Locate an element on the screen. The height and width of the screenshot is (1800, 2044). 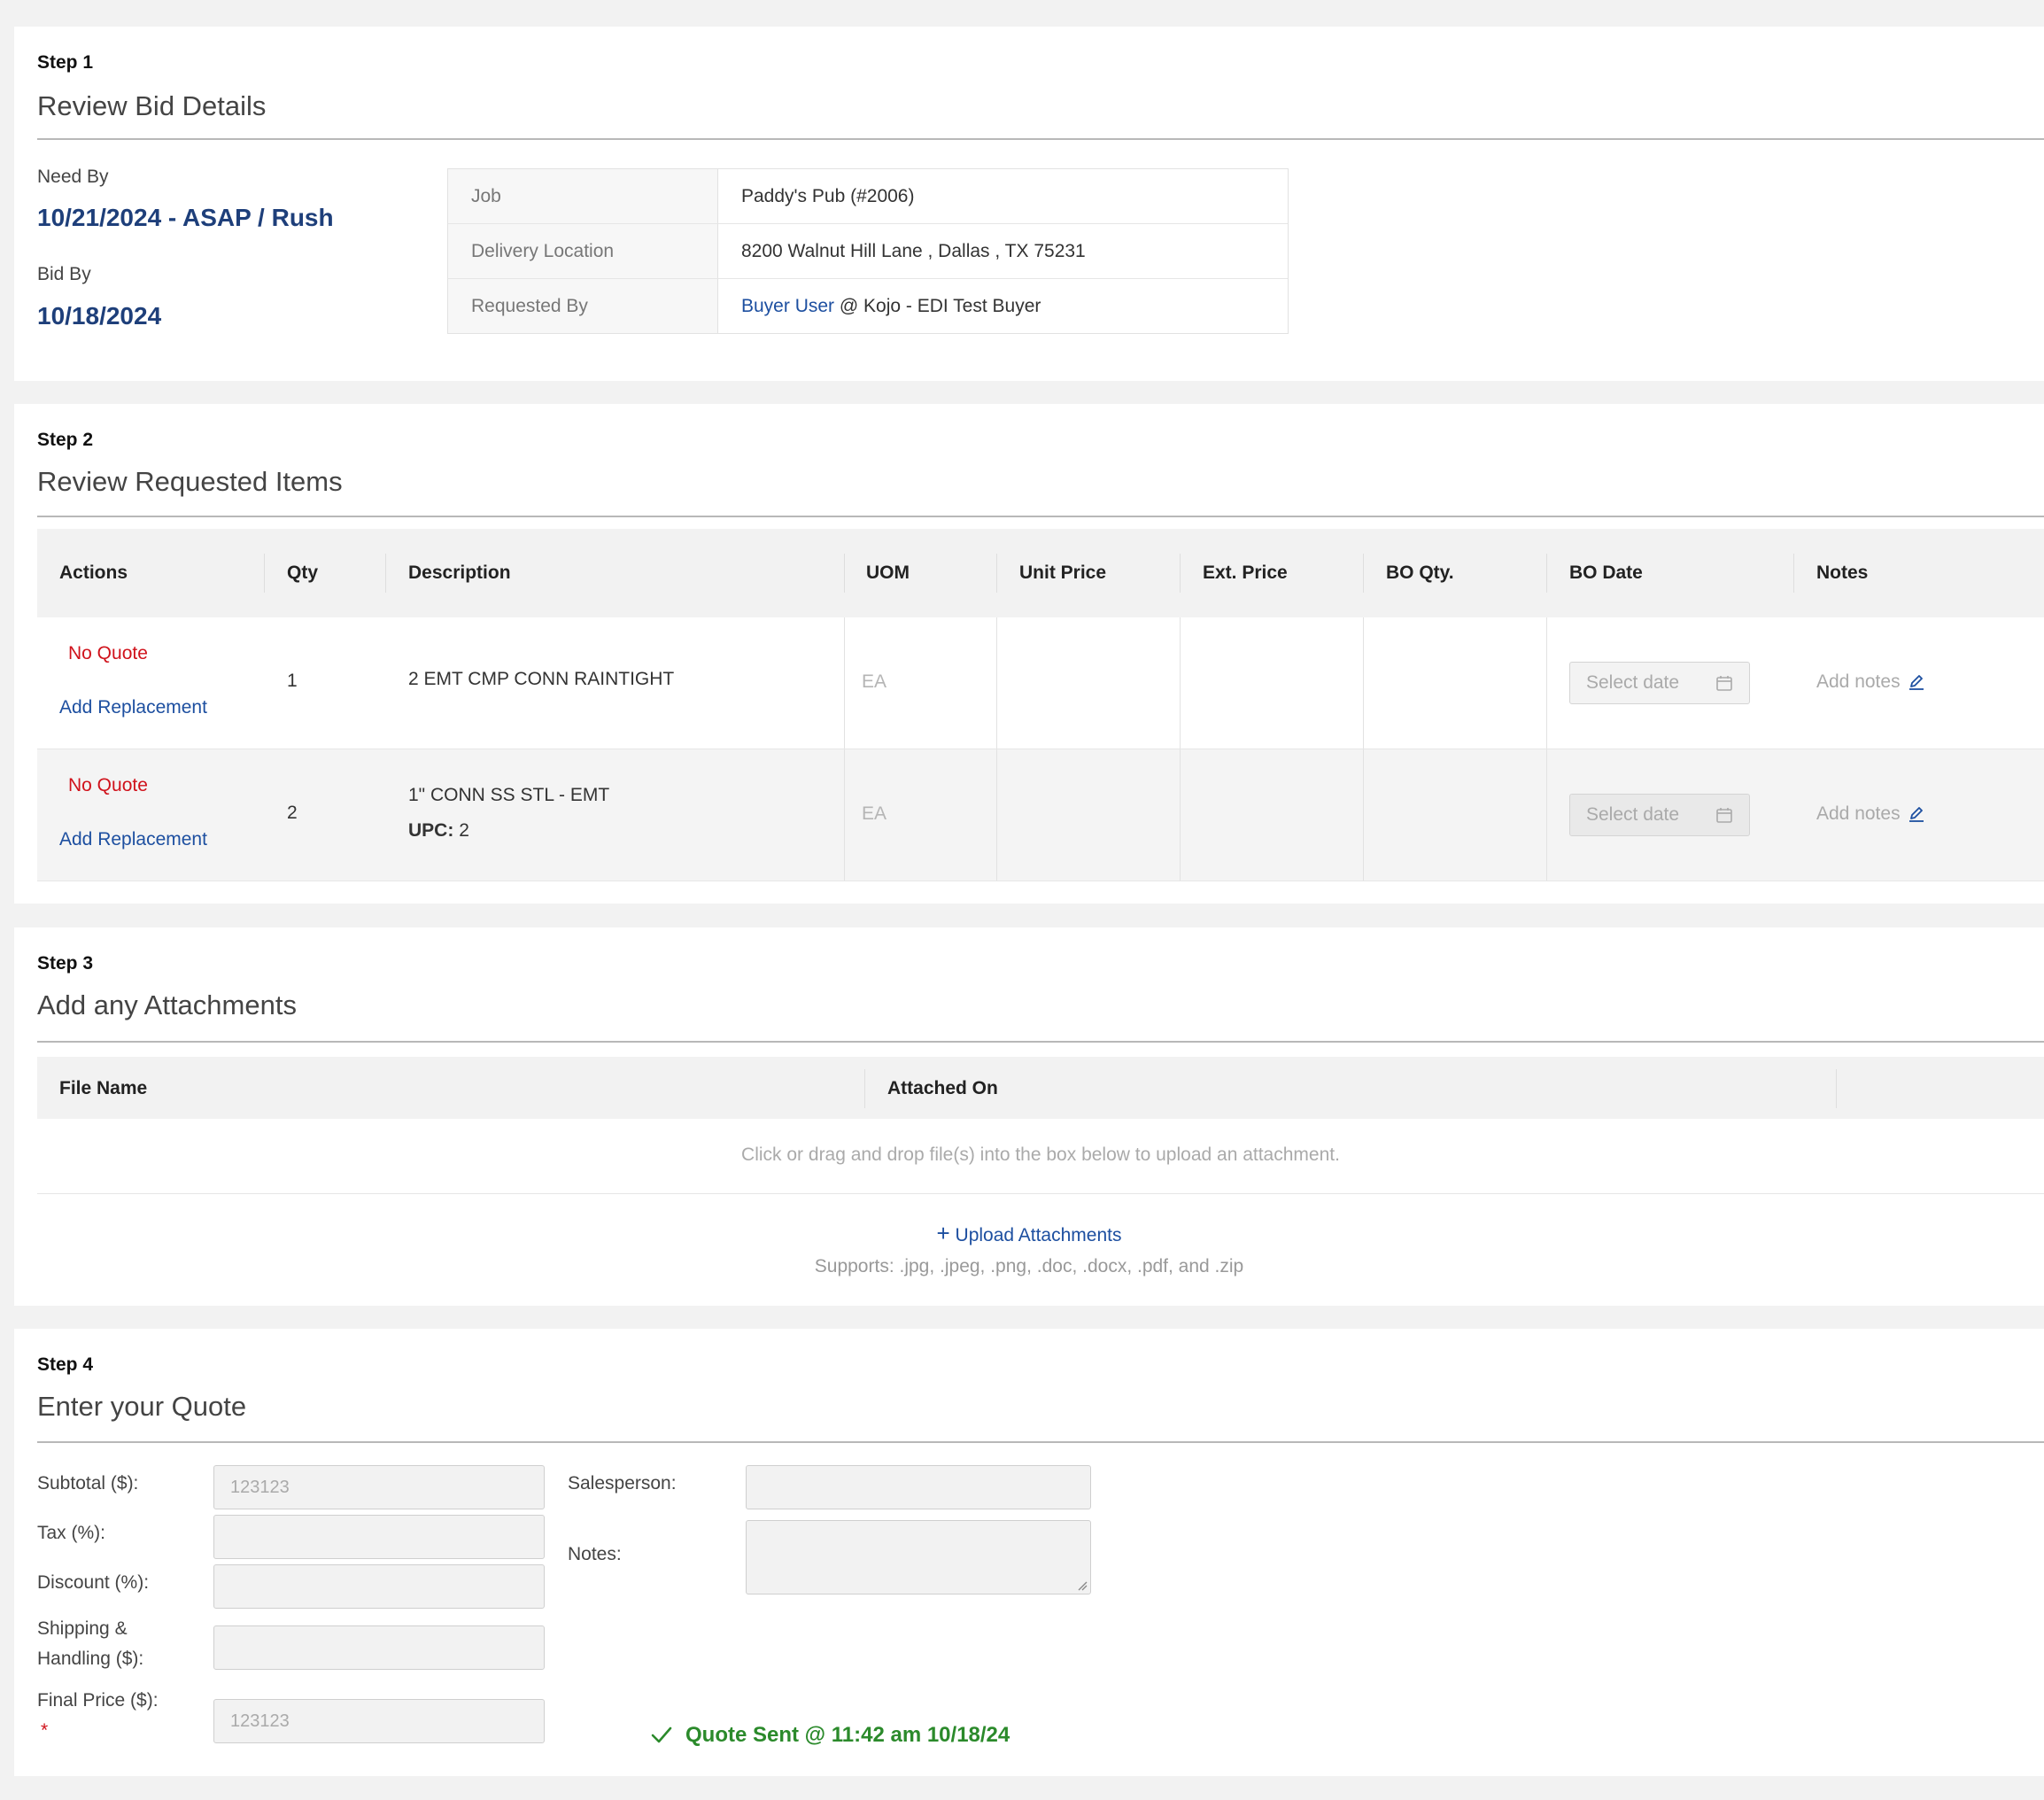
qty-value: 1 is located at coordinates (292, 681).